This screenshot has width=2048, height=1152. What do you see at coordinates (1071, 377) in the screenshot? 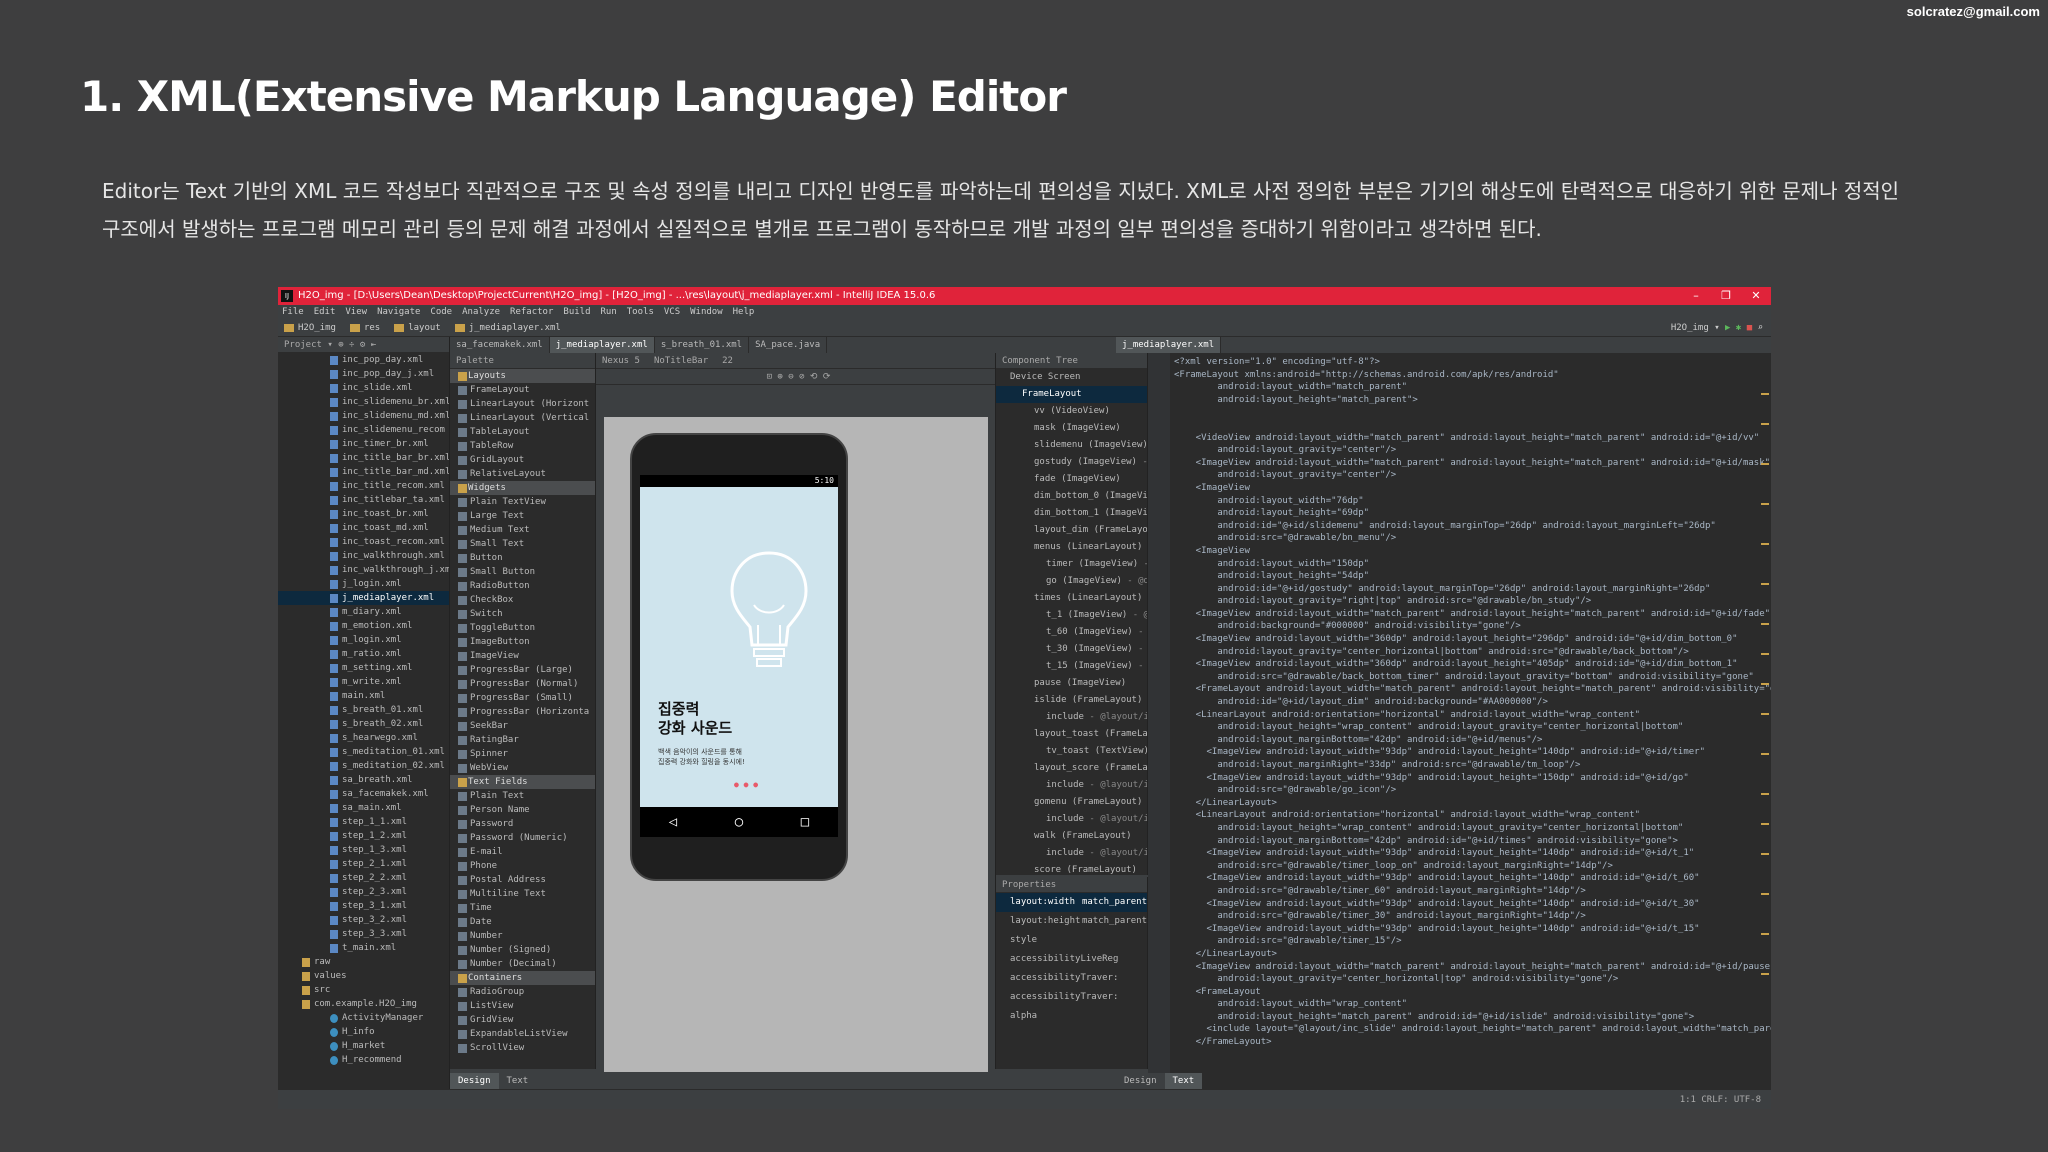
I see `component-tree-item: Device Screen` at bounding box center [1071, 377].